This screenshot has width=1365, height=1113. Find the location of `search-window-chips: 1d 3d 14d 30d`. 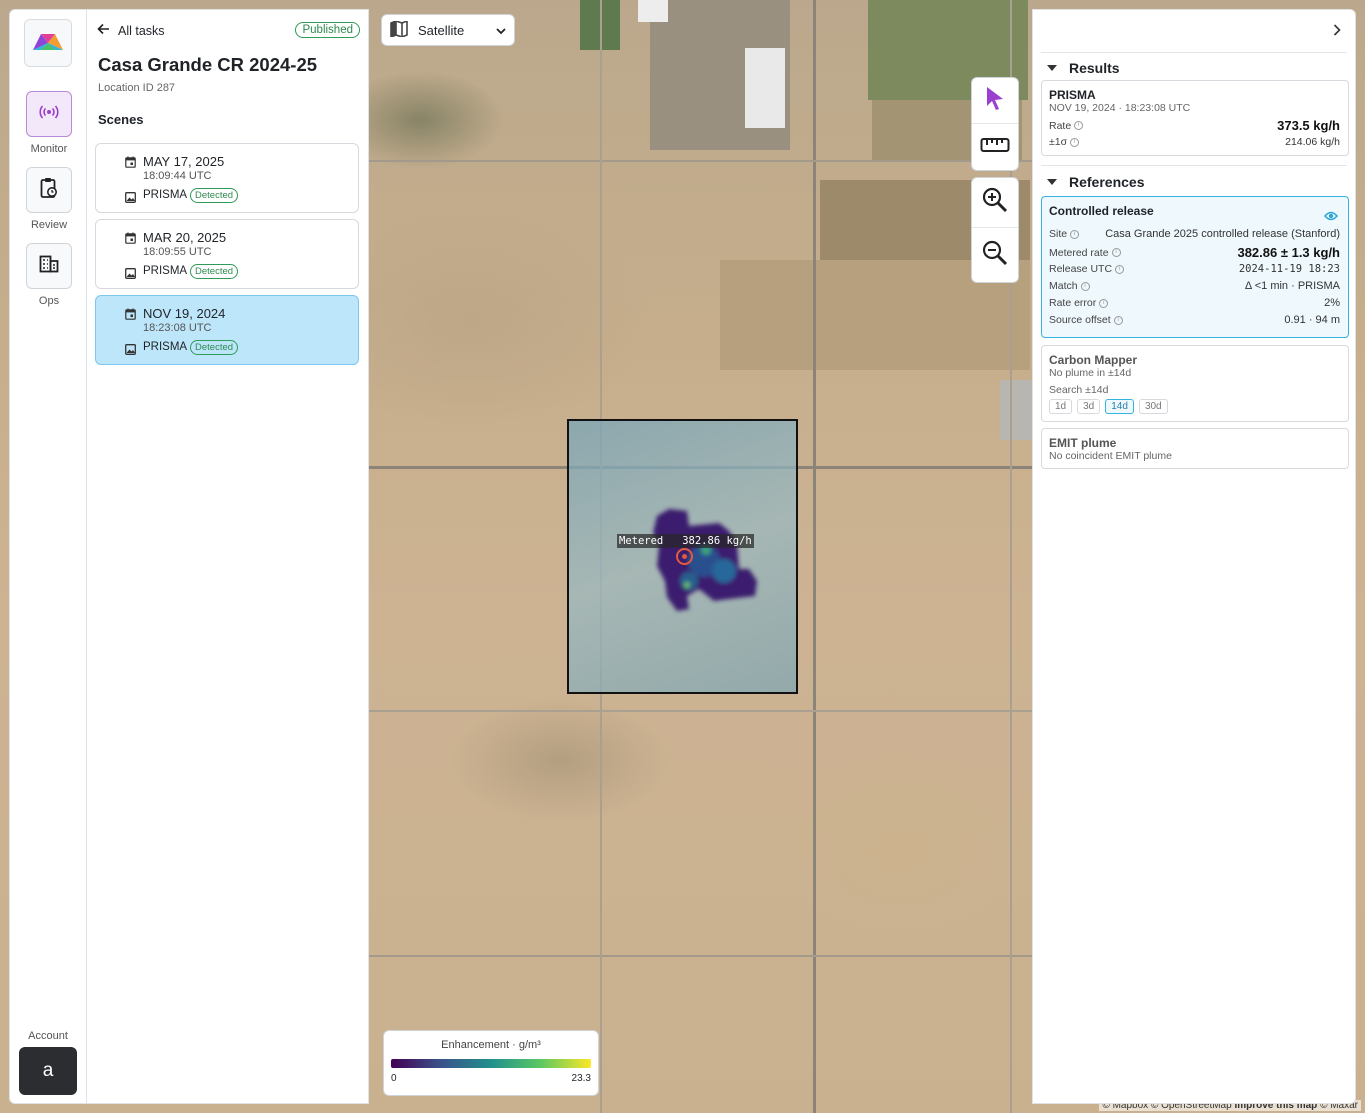

search-window-chips: 1d 3d 14d 30d is located at coordinates (1111, 406).